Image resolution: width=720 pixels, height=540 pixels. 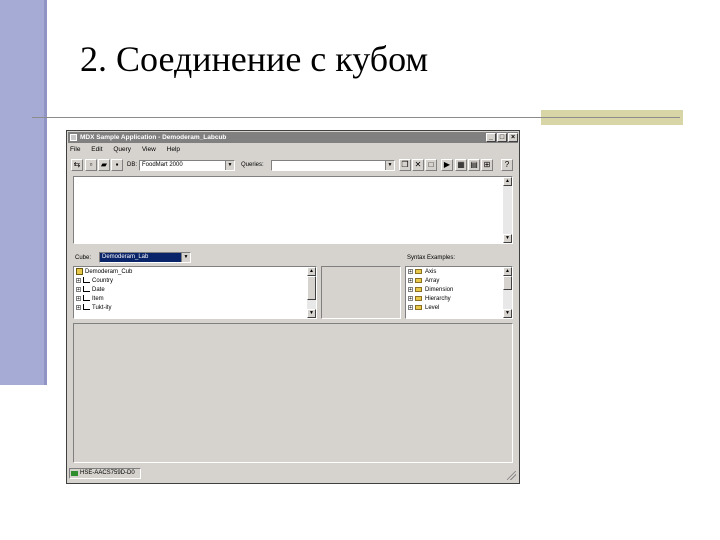 What do you see at coordinates (432, 281) in the screenshot?
I see `syntax-item-label: Array` at bounding box center [432, 281].